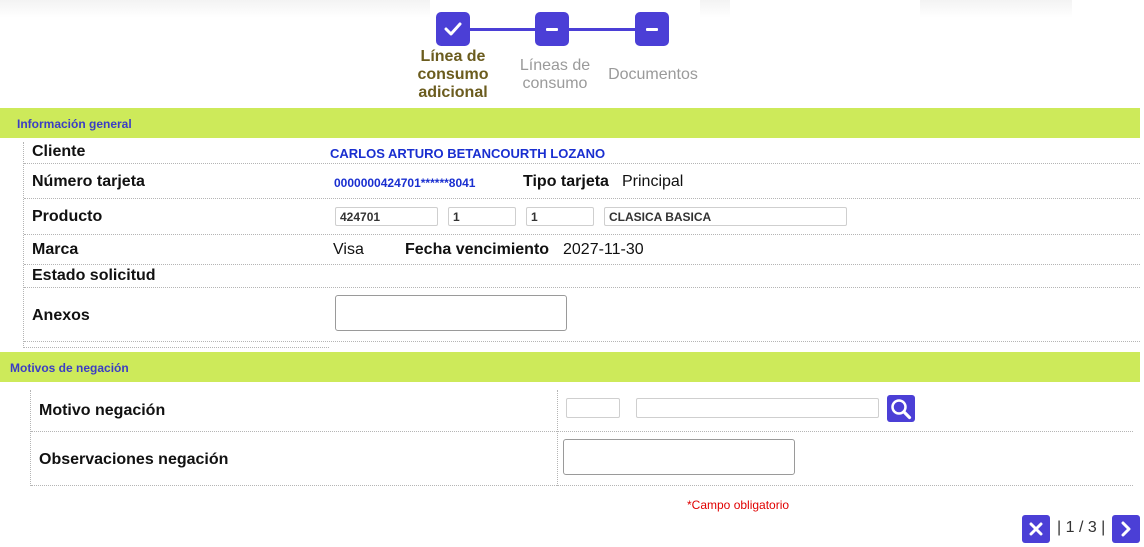  What do you see at coordinates (405, 183) in the screenshot?
I see `numero-tarjeta-value: 0000000424701******8041` at bounding box center [405, 183].